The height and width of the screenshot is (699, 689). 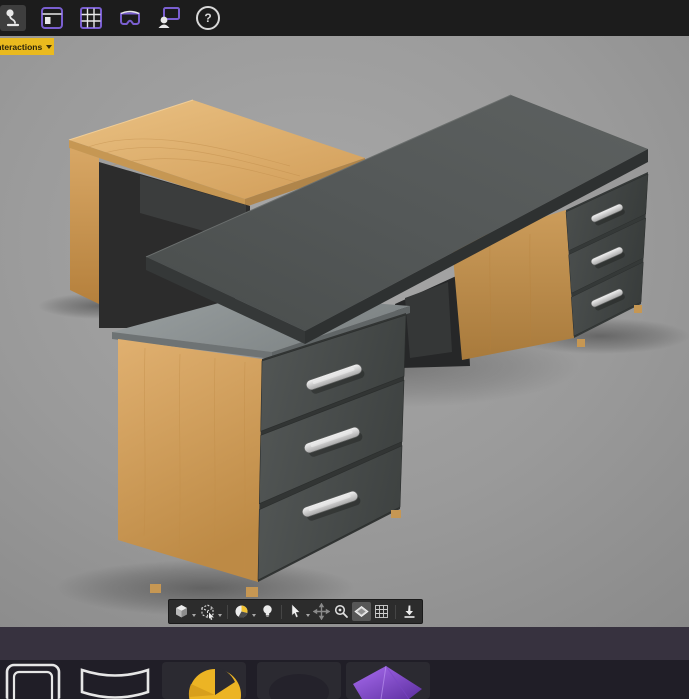 I want to click on pie-chart-icon, so click(x=204, y=680).